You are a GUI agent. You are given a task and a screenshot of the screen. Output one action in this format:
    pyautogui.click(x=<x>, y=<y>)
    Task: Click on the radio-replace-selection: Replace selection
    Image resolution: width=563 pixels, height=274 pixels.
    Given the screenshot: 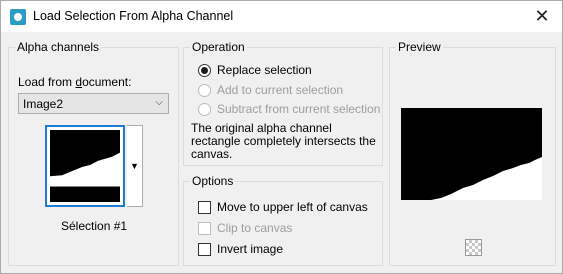 What is the action you would take?
    pyautogui.click(x=255, y=70)
    